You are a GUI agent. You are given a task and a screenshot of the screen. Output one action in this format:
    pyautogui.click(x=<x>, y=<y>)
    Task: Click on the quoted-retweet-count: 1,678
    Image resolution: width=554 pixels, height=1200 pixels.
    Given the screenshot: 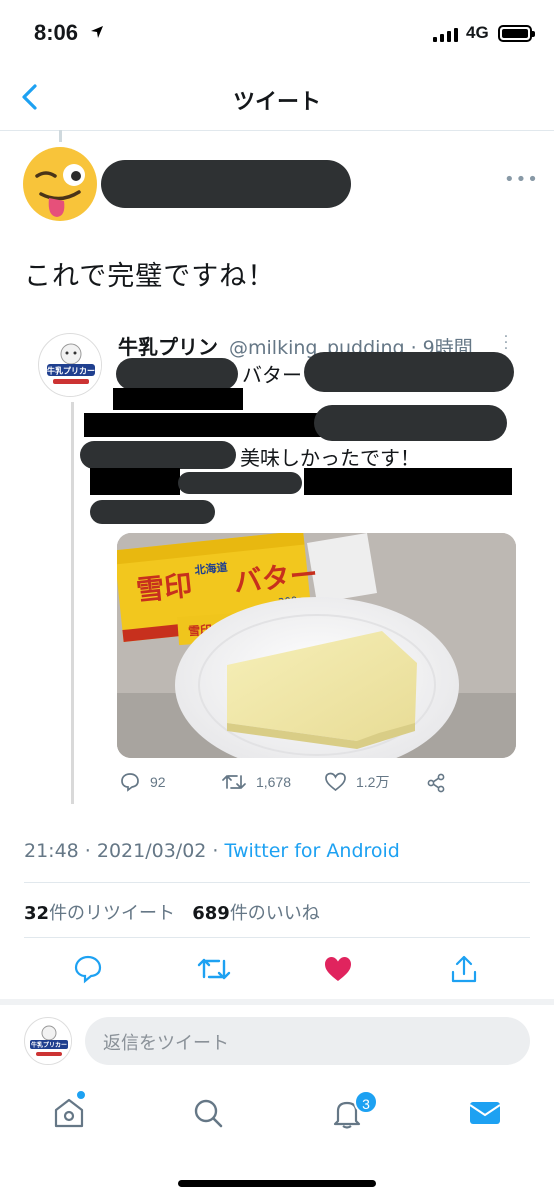 What is the action you would take?
    pyautogui.click(x=274, y=782)
    